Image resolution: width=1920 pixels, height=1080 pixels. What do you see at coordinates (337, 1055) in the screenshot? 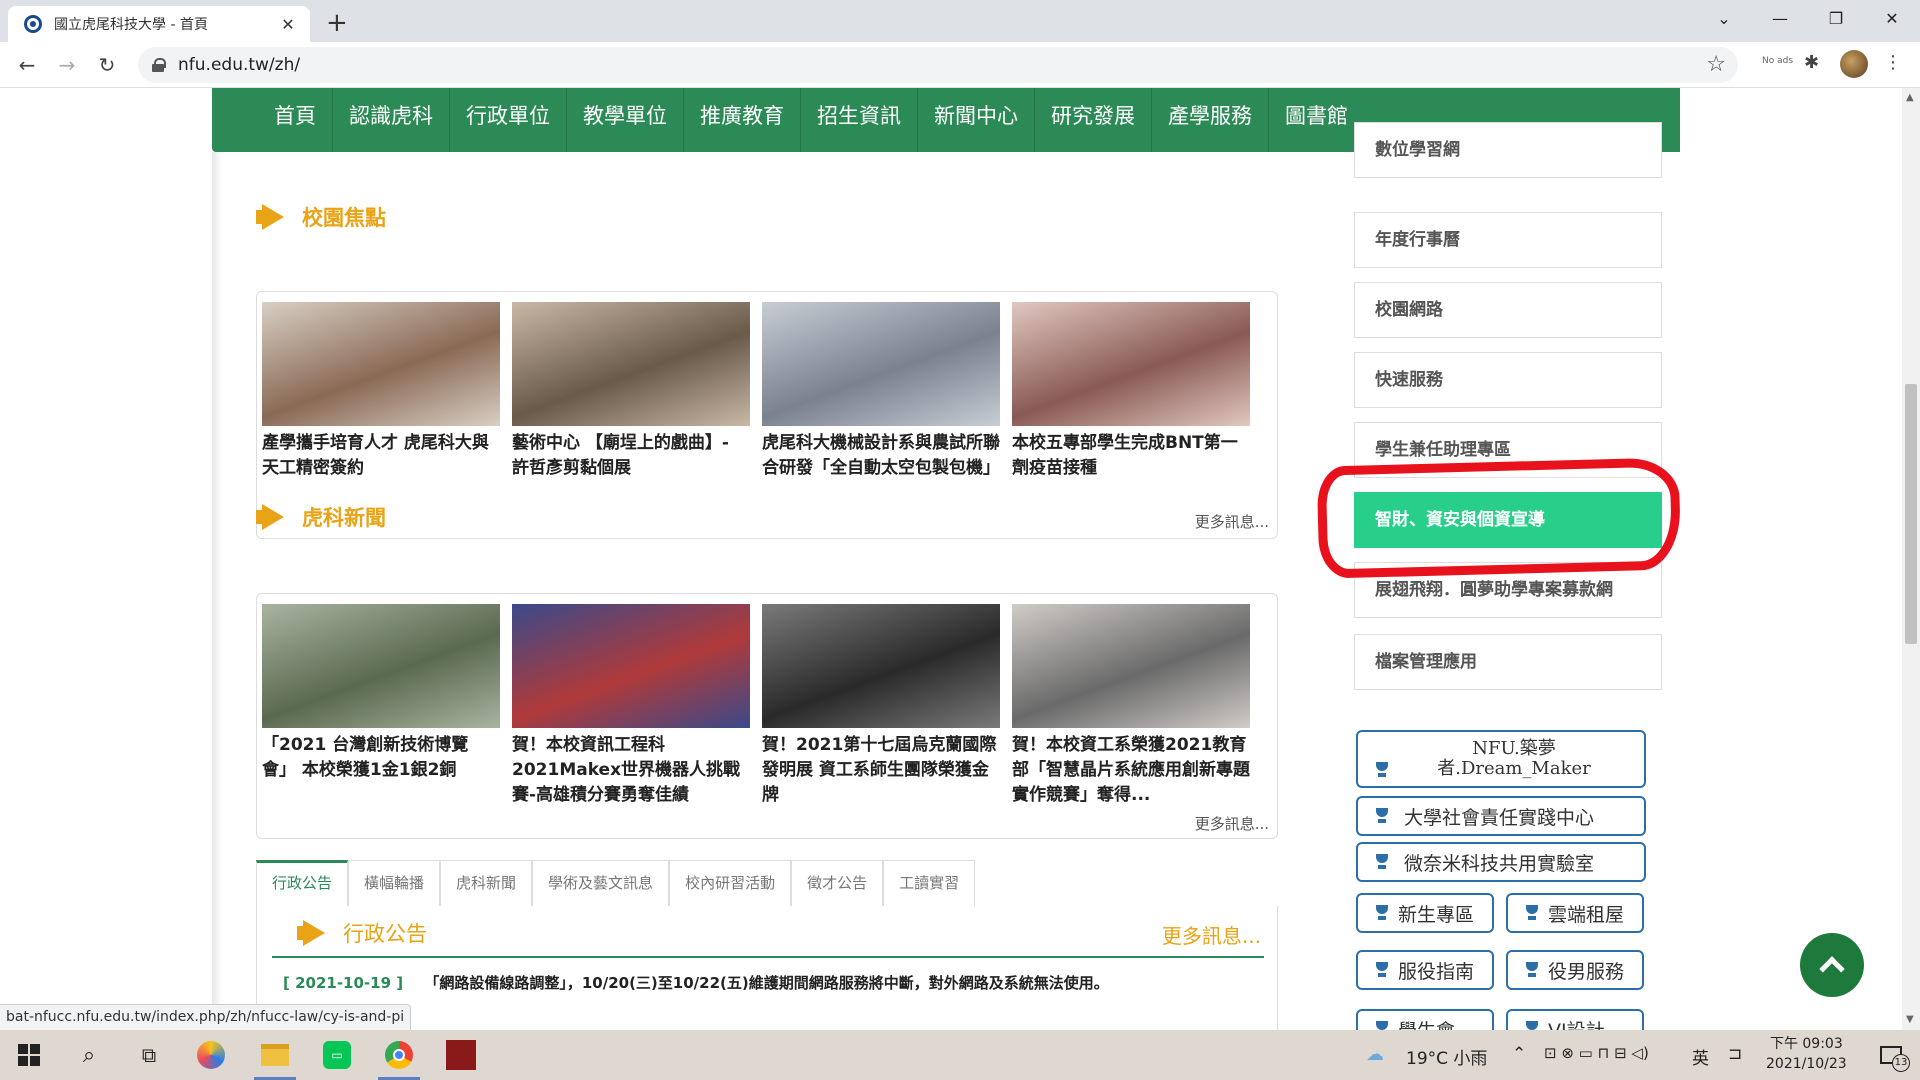
I see `line-app-icon: ▭` at bounding box center [337, 1055].